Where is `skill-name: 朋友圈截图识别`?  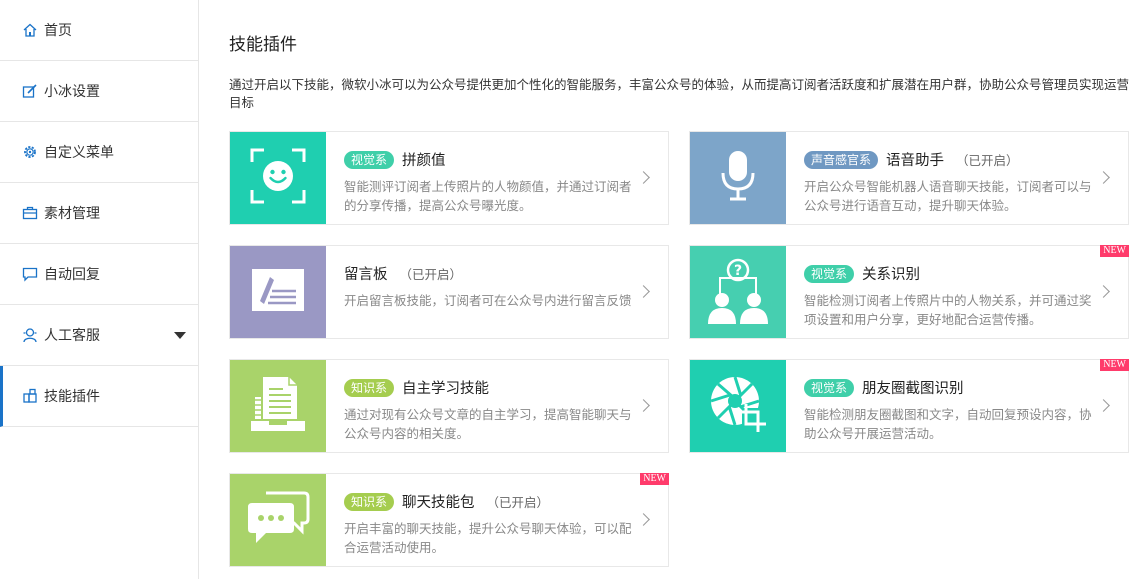
skill-name: 朋友圈截图识别 is located at coordinates (913, 389).